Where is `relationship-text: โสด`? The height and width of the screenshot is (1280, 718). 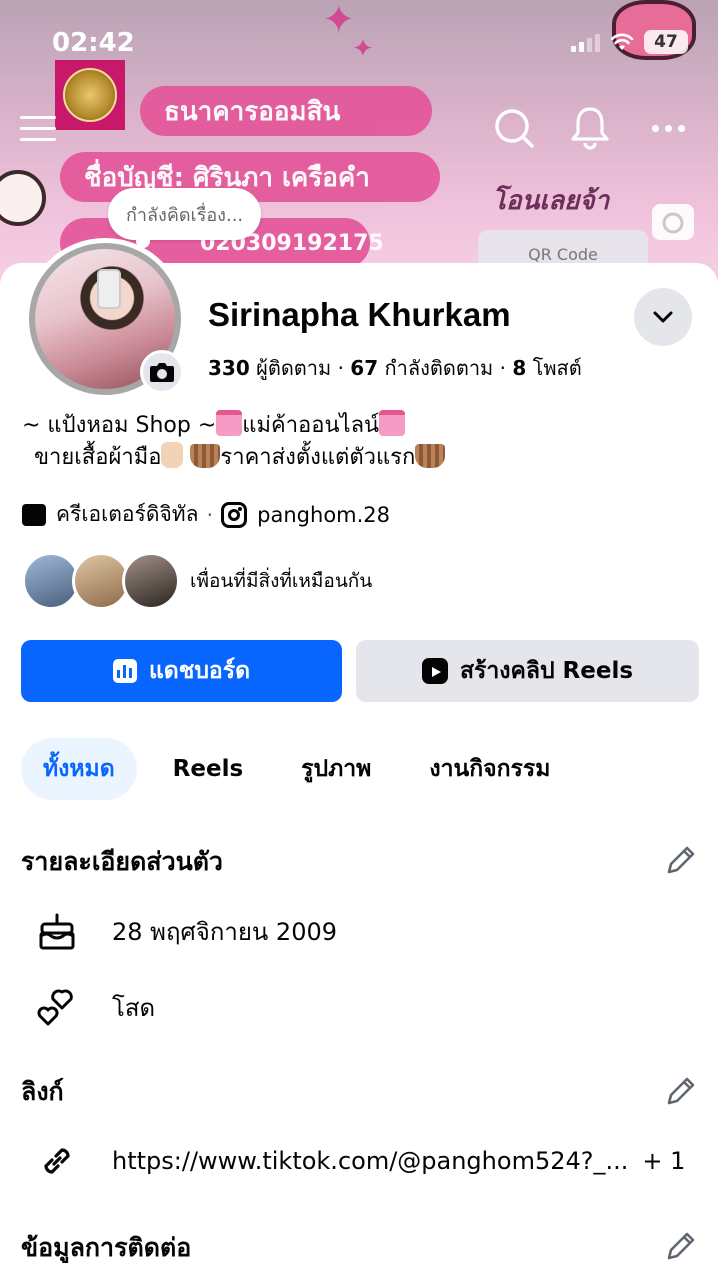
relationship-text: โสด is located at coordinates (134, 1007).